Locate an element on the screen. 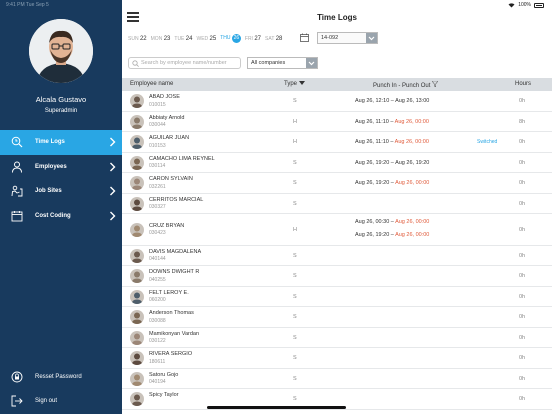  header-hours: Hours is located at coordinates (523, 84).